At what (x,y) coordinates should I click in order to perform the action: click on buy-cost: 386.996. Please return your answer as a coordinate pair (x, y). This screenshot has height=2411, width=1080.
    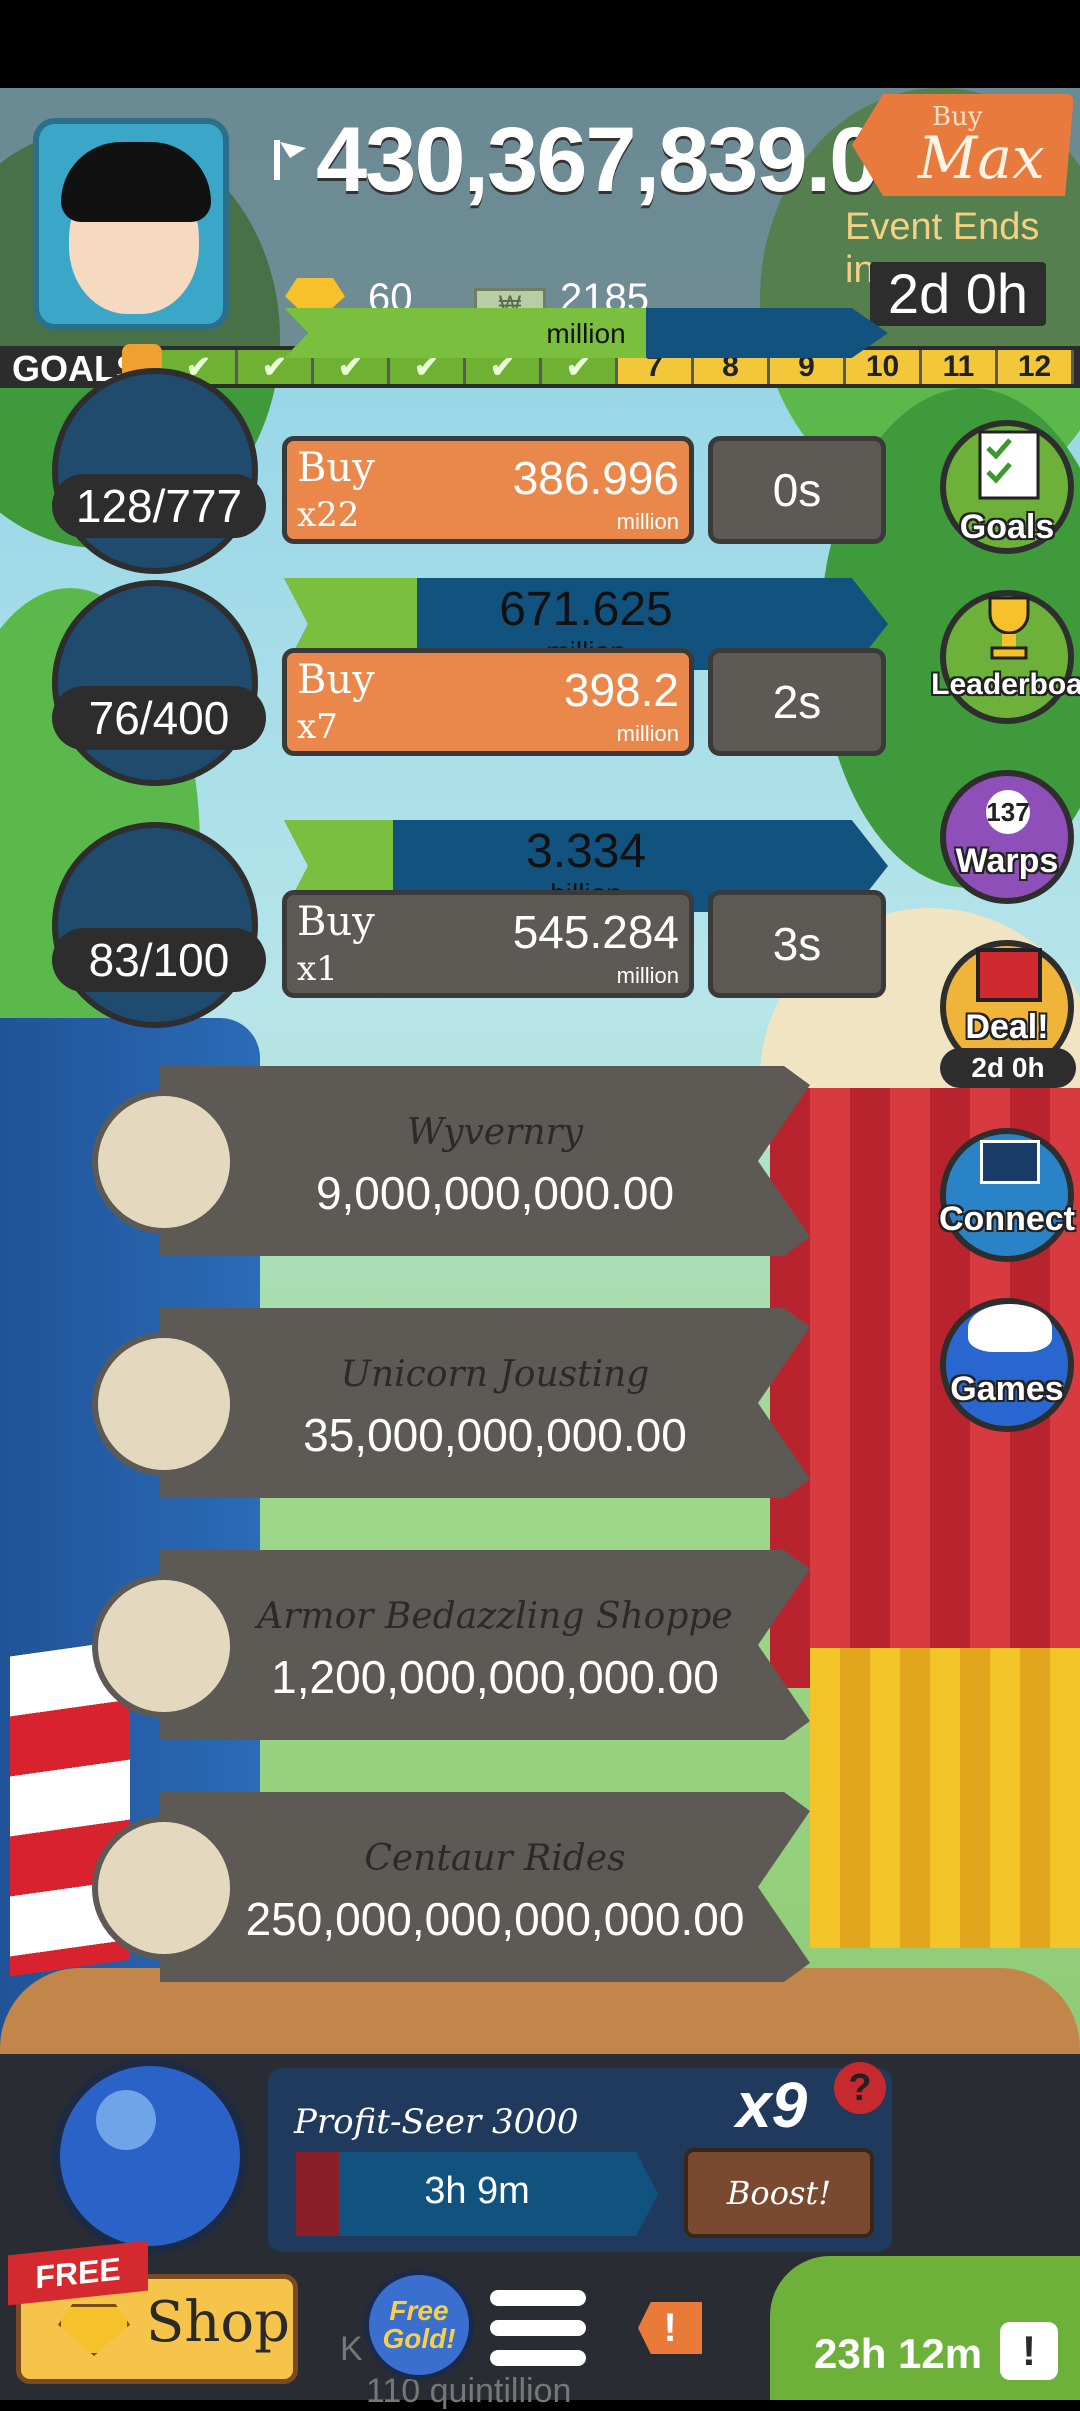
    Looking at the image, I should click on (595, 478).